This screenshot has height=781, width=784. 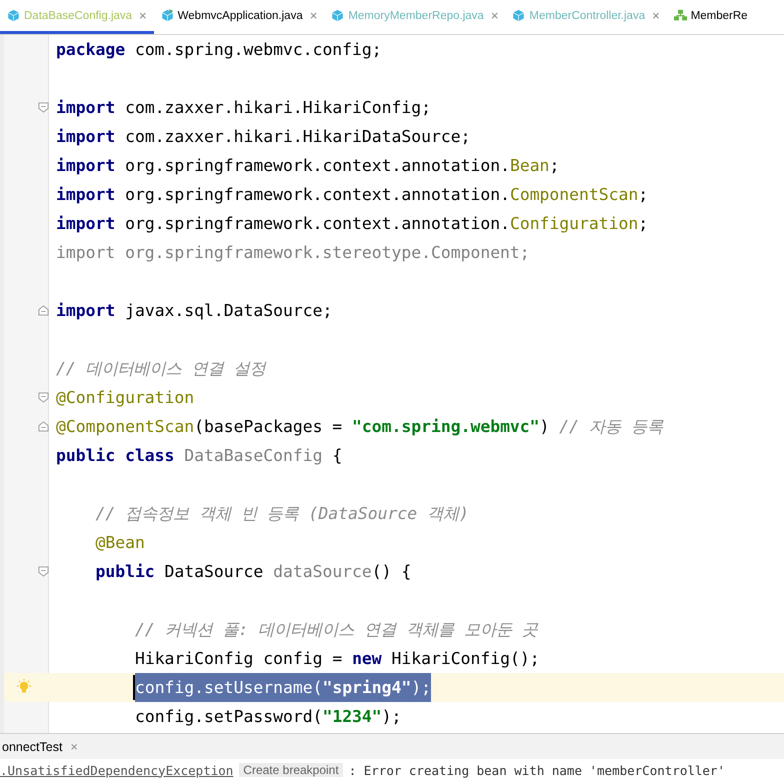 What do you see at coordinates (268, 717) in the screenshot?
I see `code-line: config.setPassword("1234");` at bounding box center [268, 717].